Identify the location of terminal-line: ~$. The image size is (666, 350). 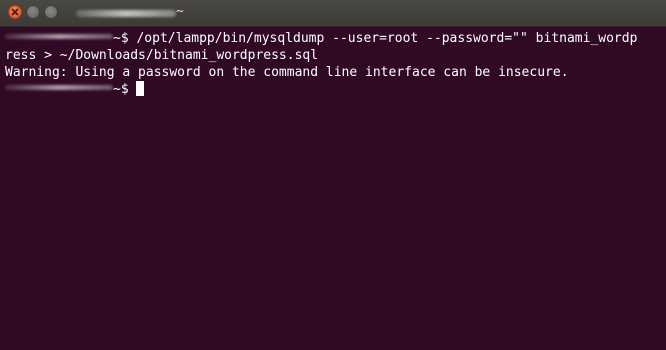
(335, 89).